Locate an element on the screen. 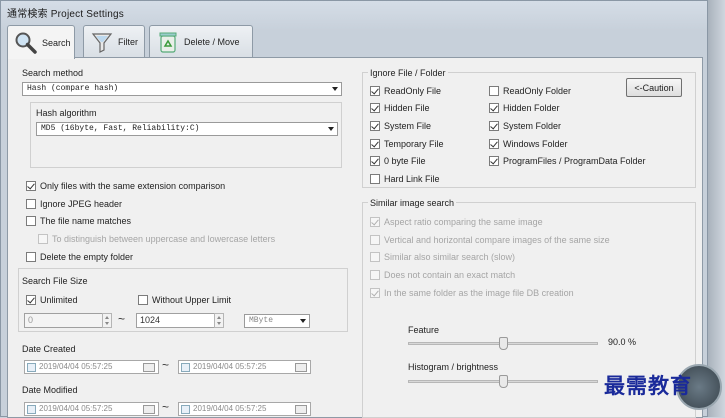 Image resolution: width=725 pixels, height=418 pixels. ignore-zero-byte-file: 0 byte File is located at coordinates (398, 161).